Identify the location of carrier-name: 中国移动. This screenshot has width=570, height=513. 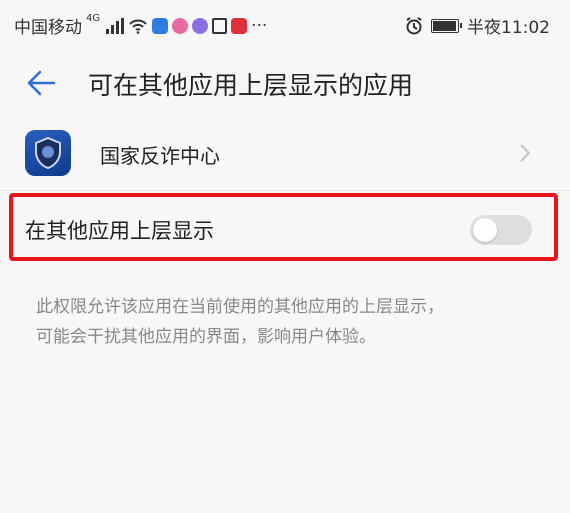
(48, 28).